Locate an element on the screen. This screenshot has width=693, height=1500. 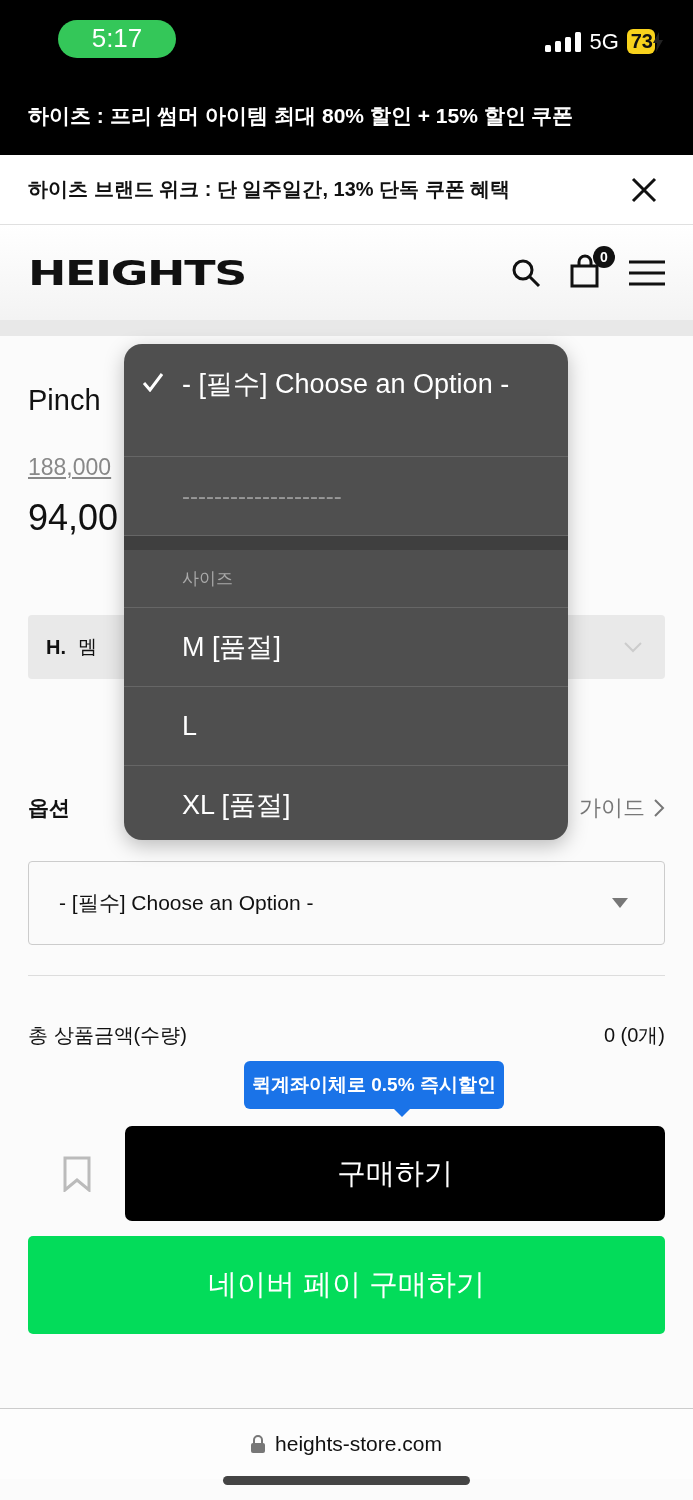
buy-button: 구매하기 is located at coordinates (395, 1173).